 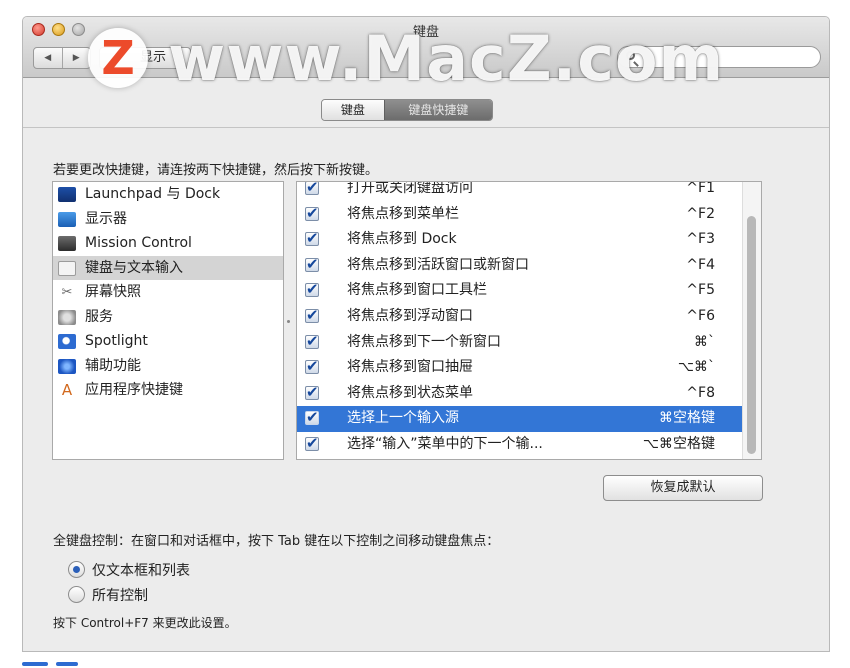 What do you see at coordinates (67, 194) in the screenshot?
I see `launchpad-dock-icon` at bounding box center [67, 194].